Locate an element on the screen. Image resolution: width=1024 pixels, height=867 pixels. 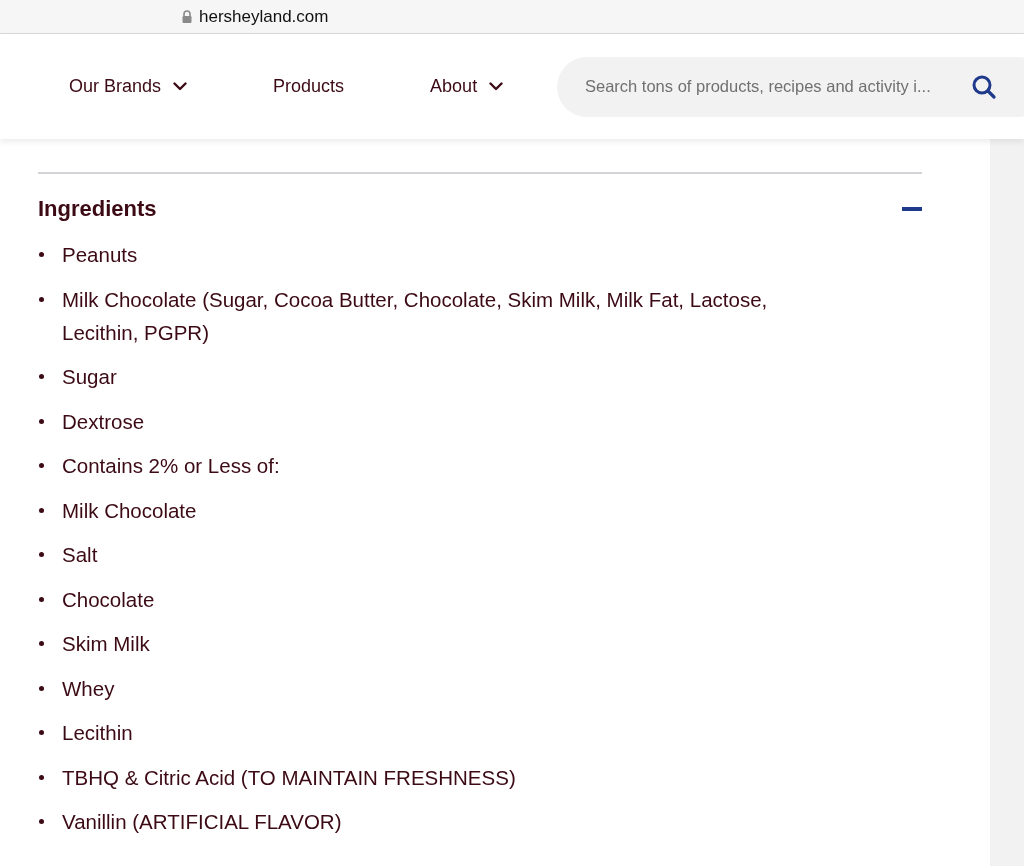
ingredient-text: Milk Chocolate is located at coordinates (129, 510).